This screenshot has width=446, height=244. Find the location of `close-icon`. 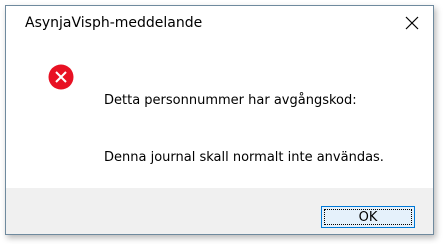

close-icon is located at coordinates (412, 23).